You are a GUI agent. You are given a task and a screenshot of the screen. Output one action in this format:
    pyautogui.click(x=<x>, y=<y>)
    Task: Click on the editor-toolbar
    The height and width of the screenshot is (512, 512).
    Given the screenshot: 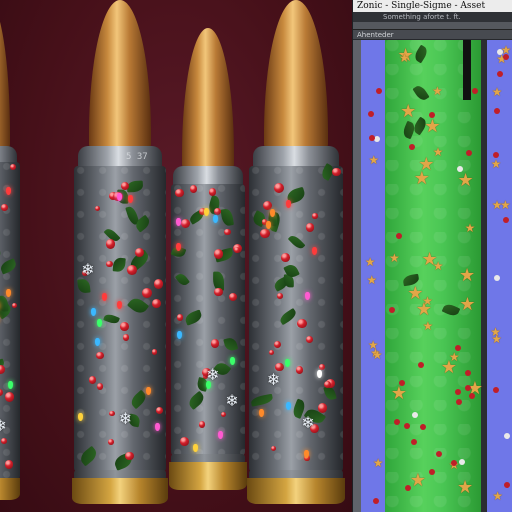 What is the action you would take?
    pyautogui.click(x=432, y=26)
    